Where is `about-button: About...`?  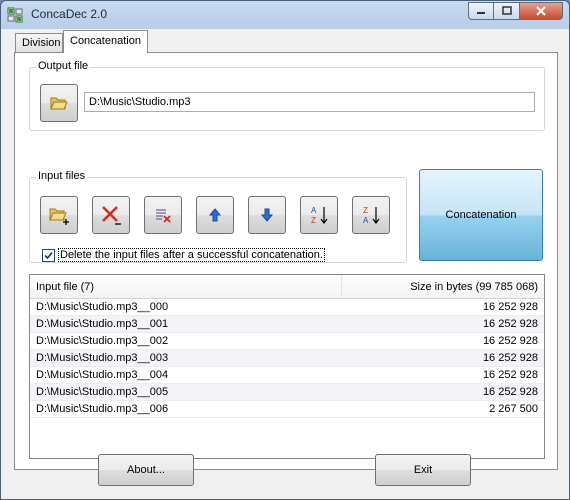
about-button: About... is located at coordinates (146, 470).